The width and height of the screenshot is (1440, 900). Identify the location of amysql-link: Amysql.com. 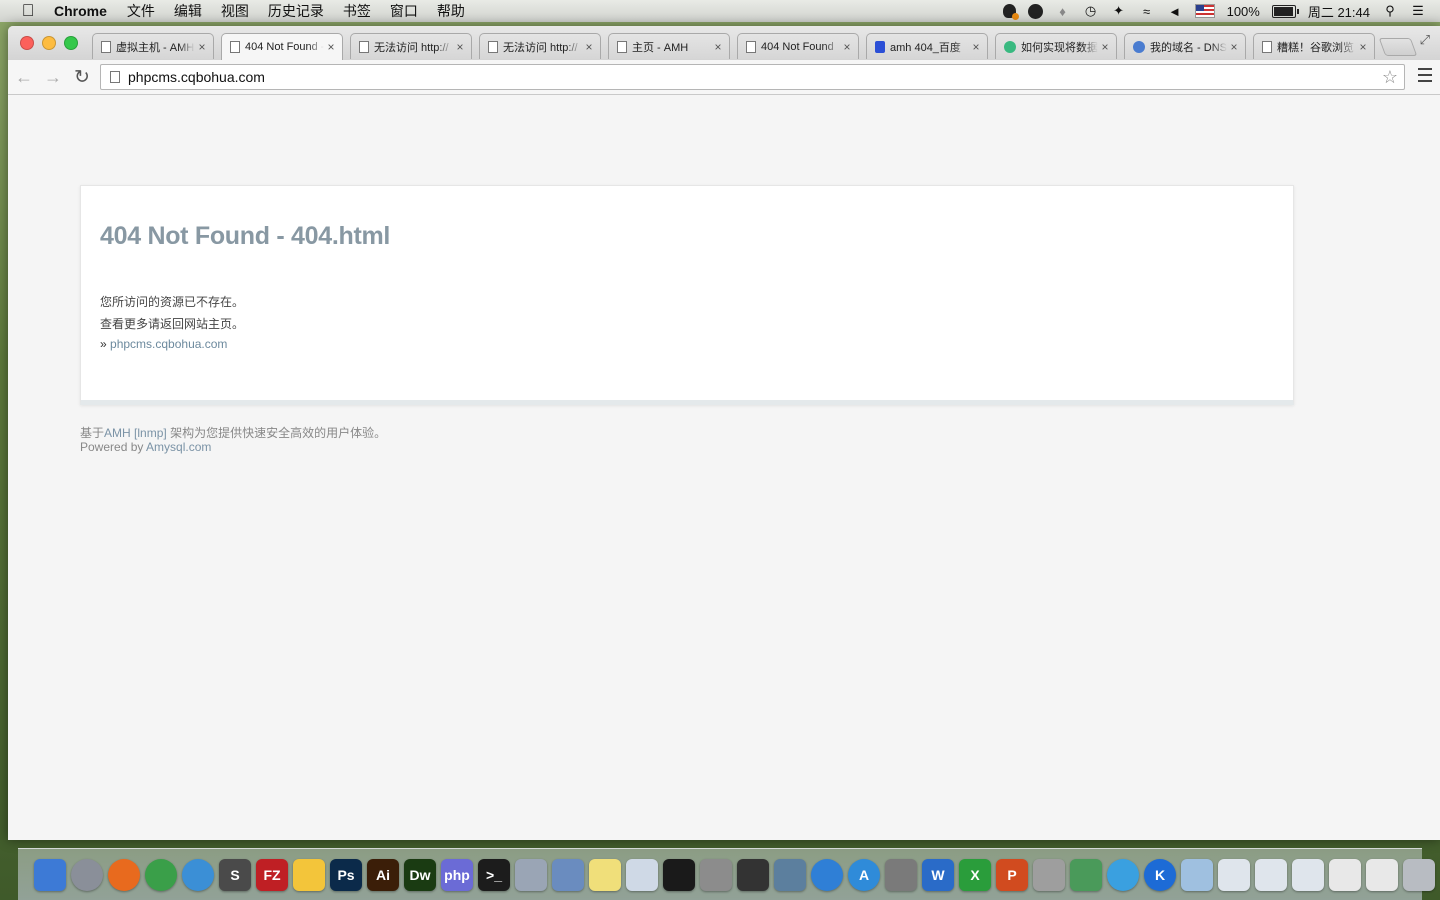
(178, 447).